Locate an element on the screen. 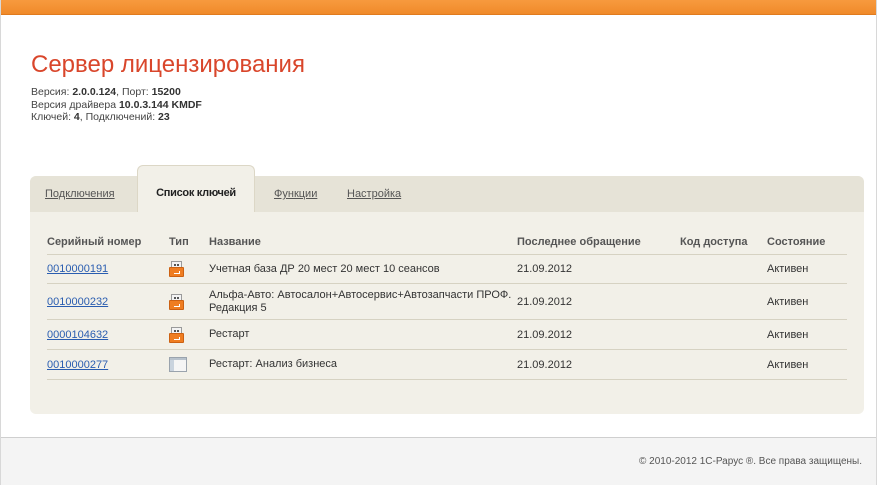  column-header-access-code: Код доступа is located at coordinates (723, 242).